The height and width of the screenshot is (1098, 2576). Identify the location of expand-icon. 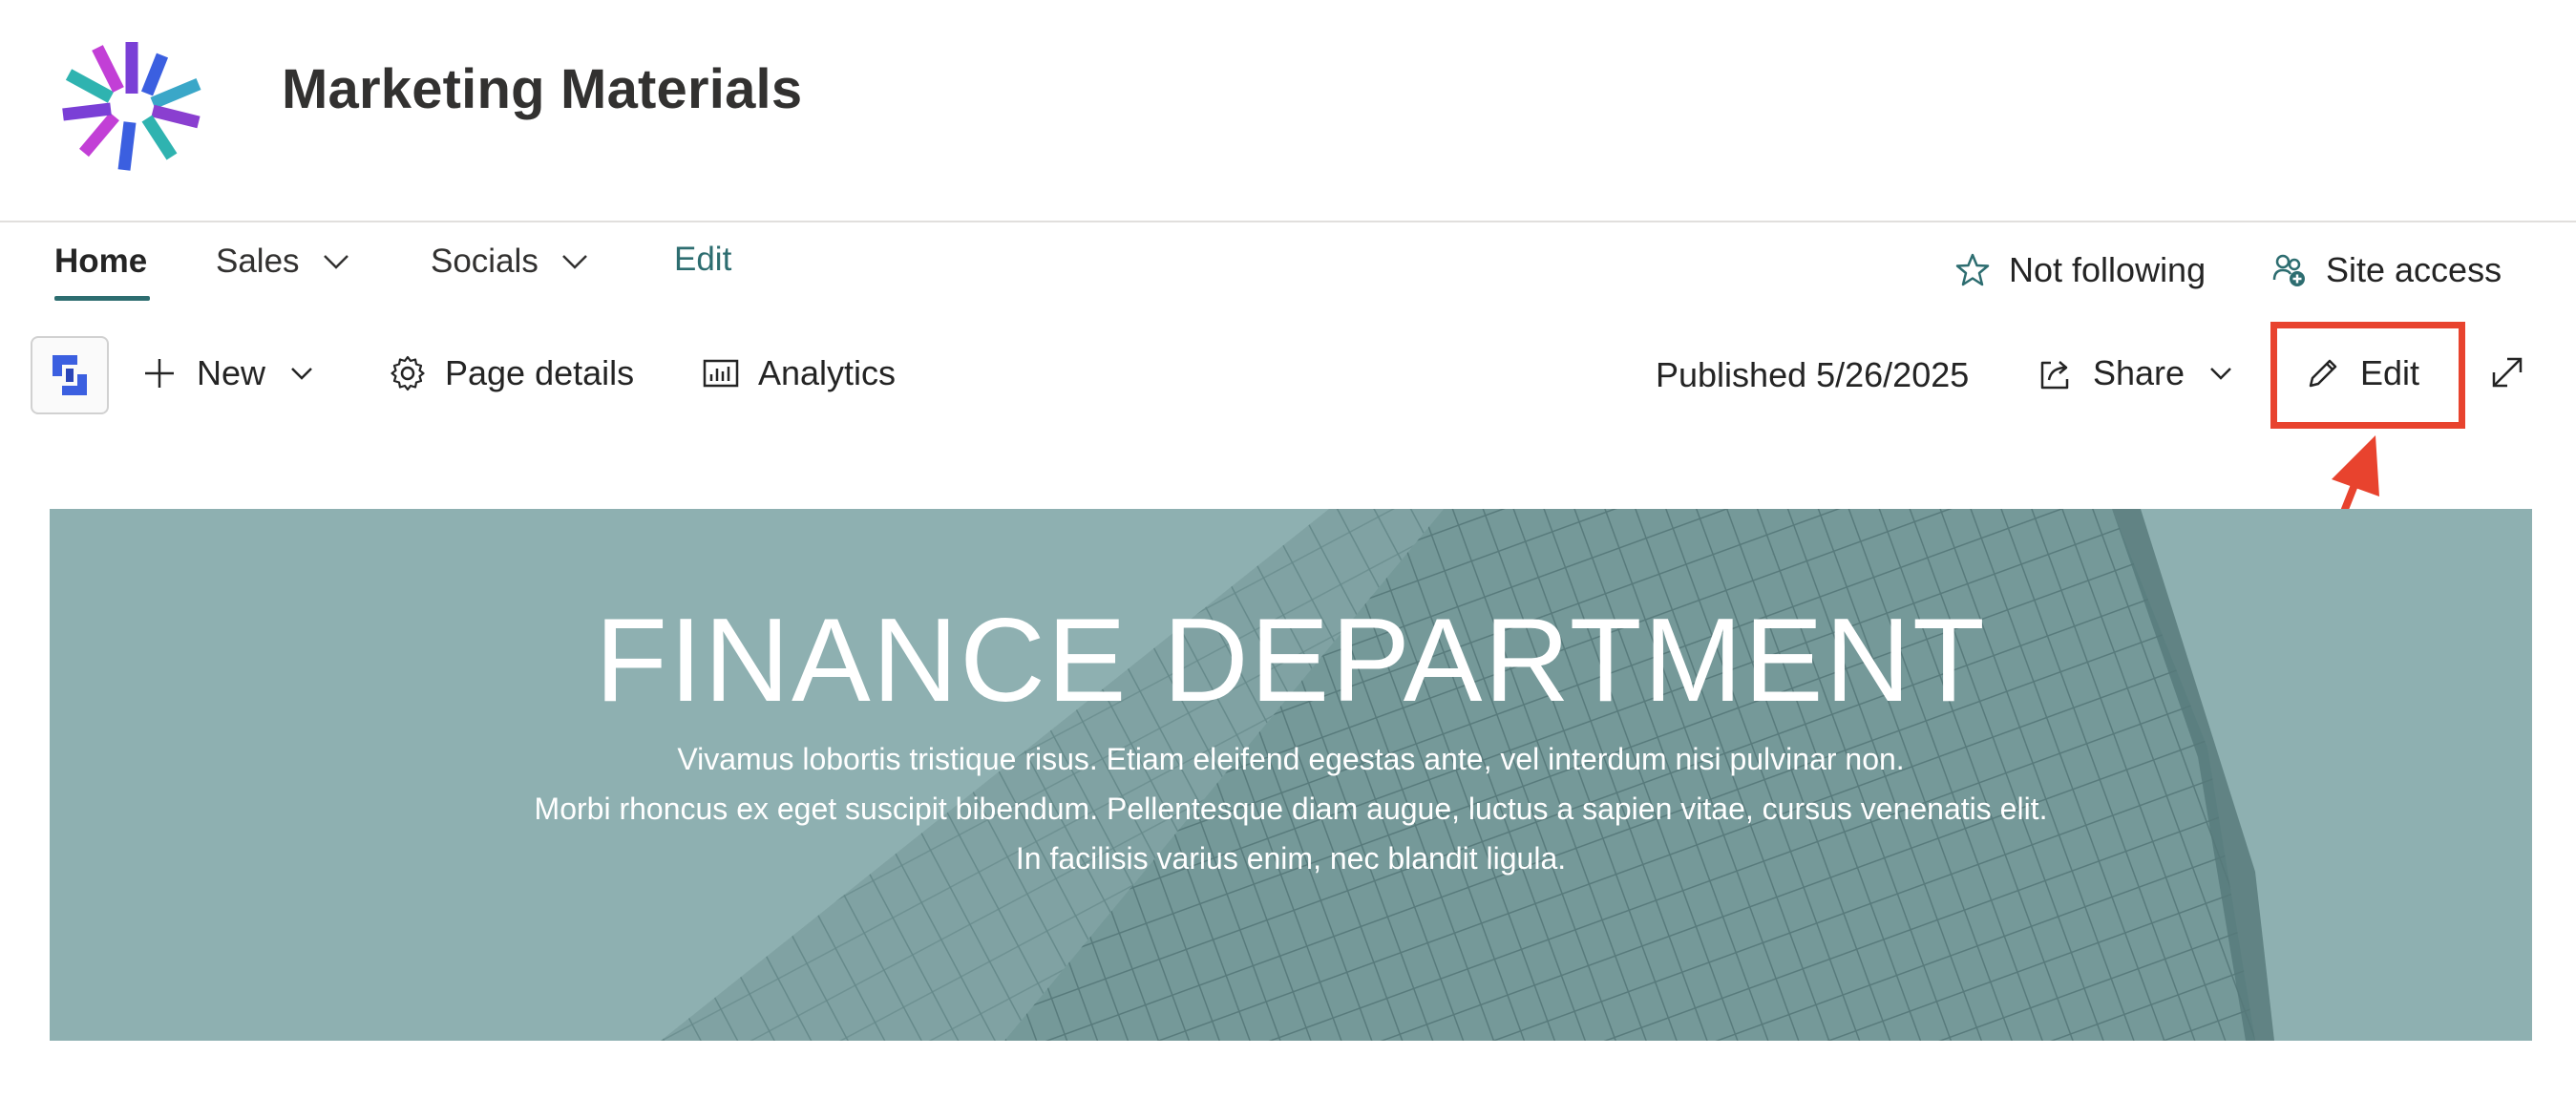
(2507, 372).